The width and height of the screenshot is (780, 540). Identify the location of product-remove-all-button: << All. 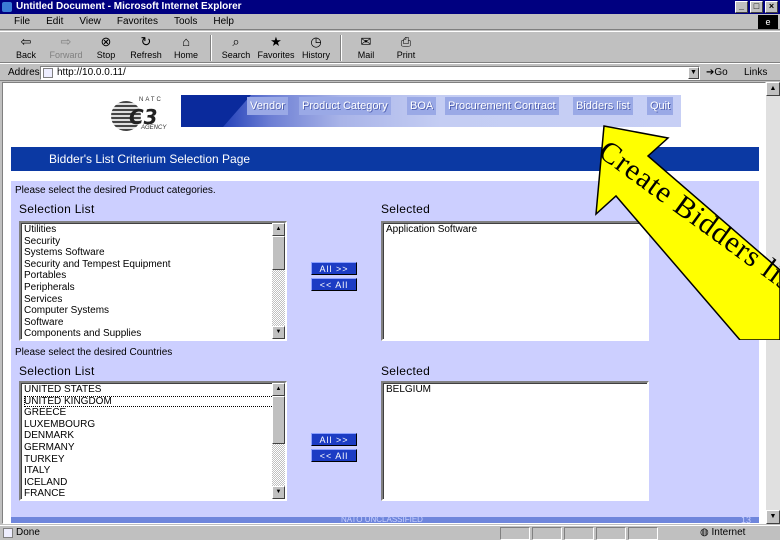
(334, 284).